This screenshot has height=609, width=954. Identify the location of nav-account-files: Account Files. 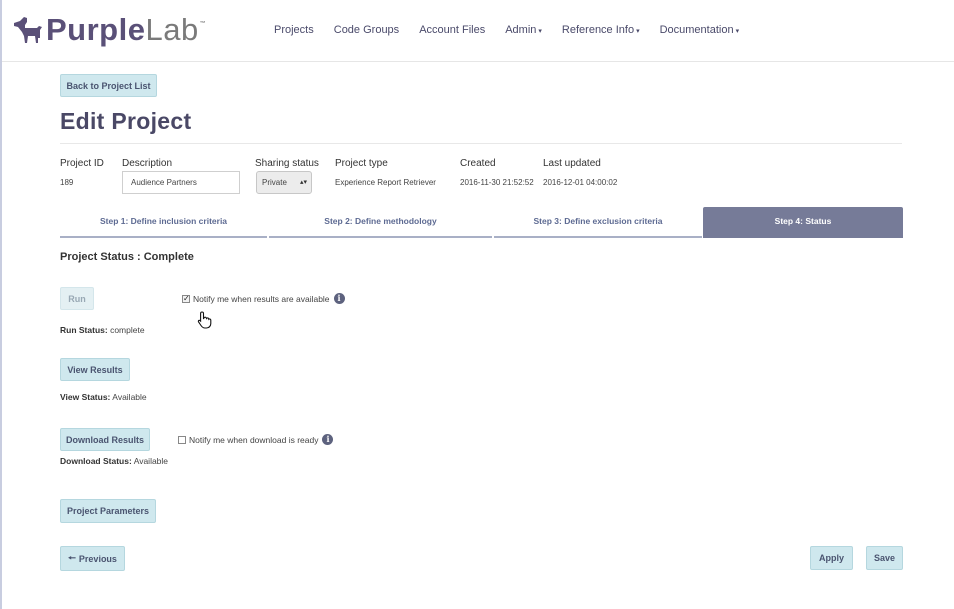
(452, 30).